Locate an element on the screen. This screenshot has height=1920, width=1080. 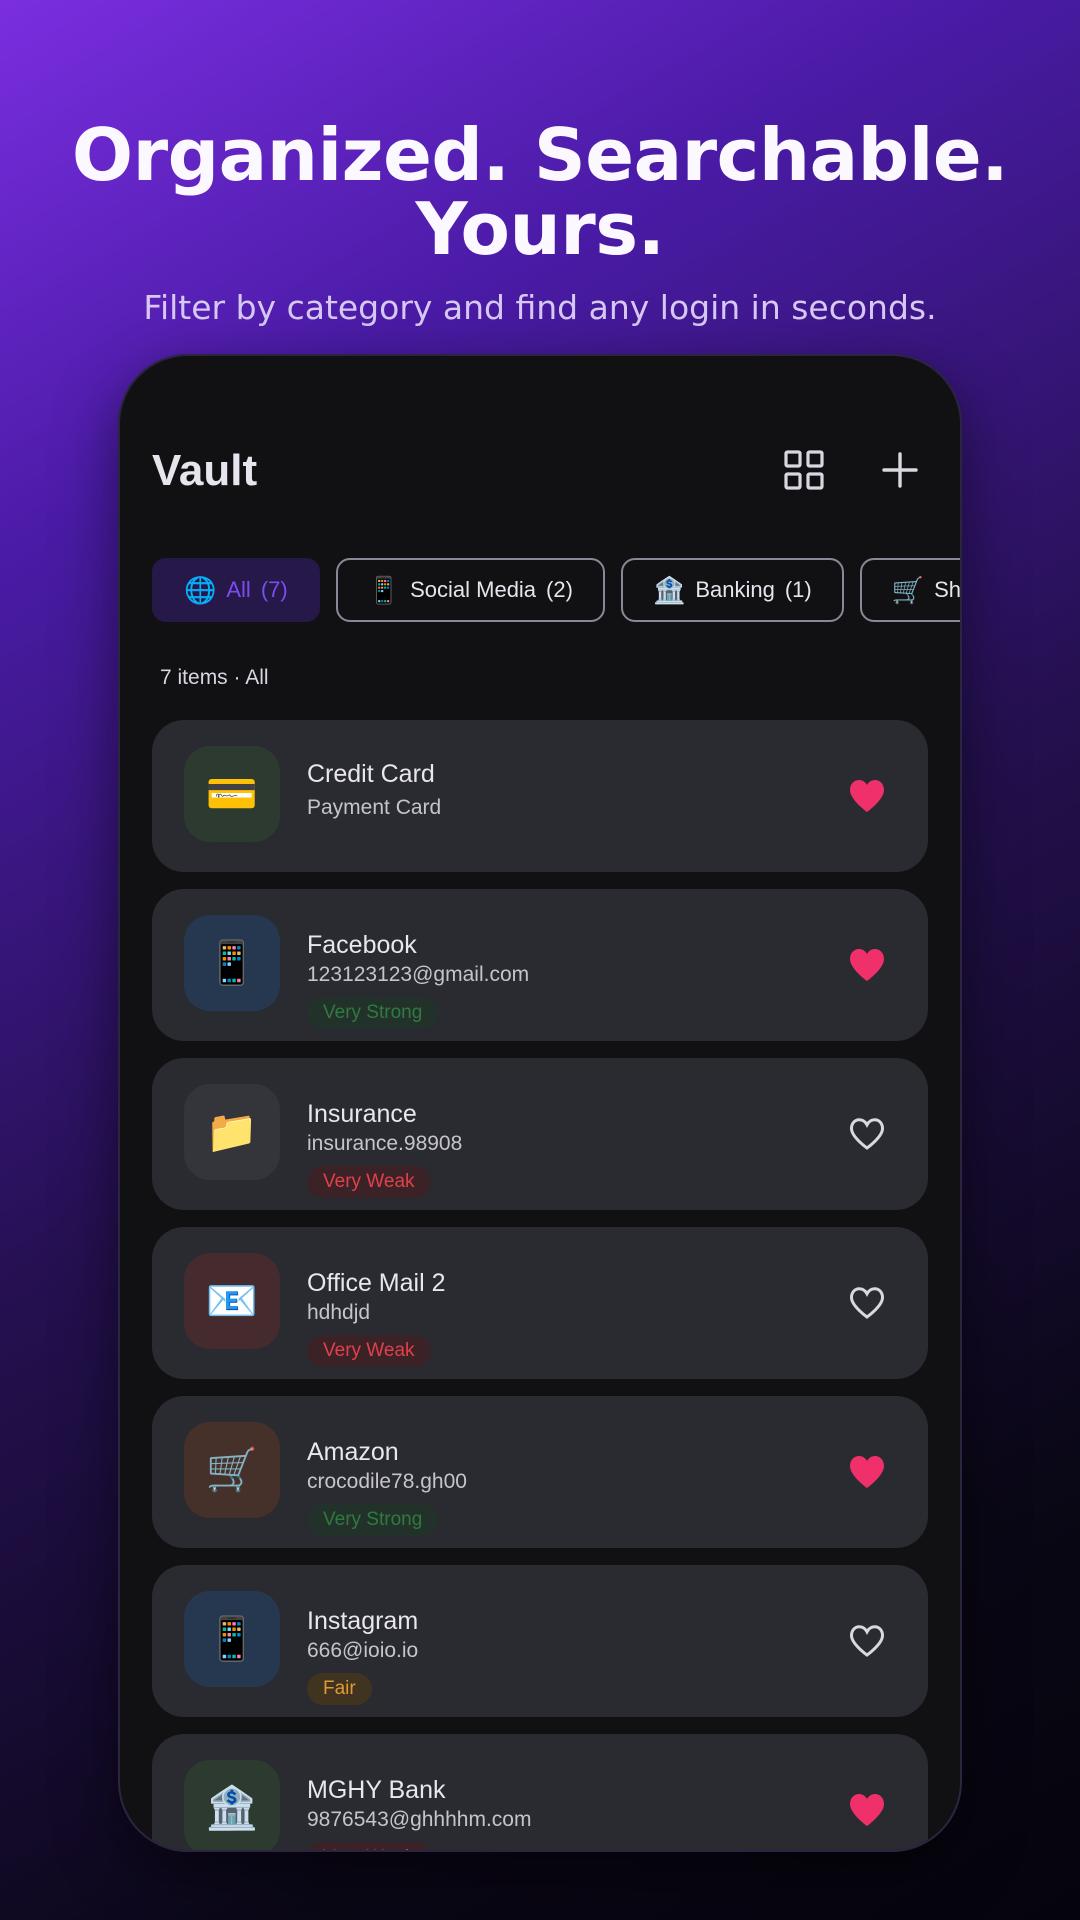
category-chip-label: All is located at coordinates (238, 589).